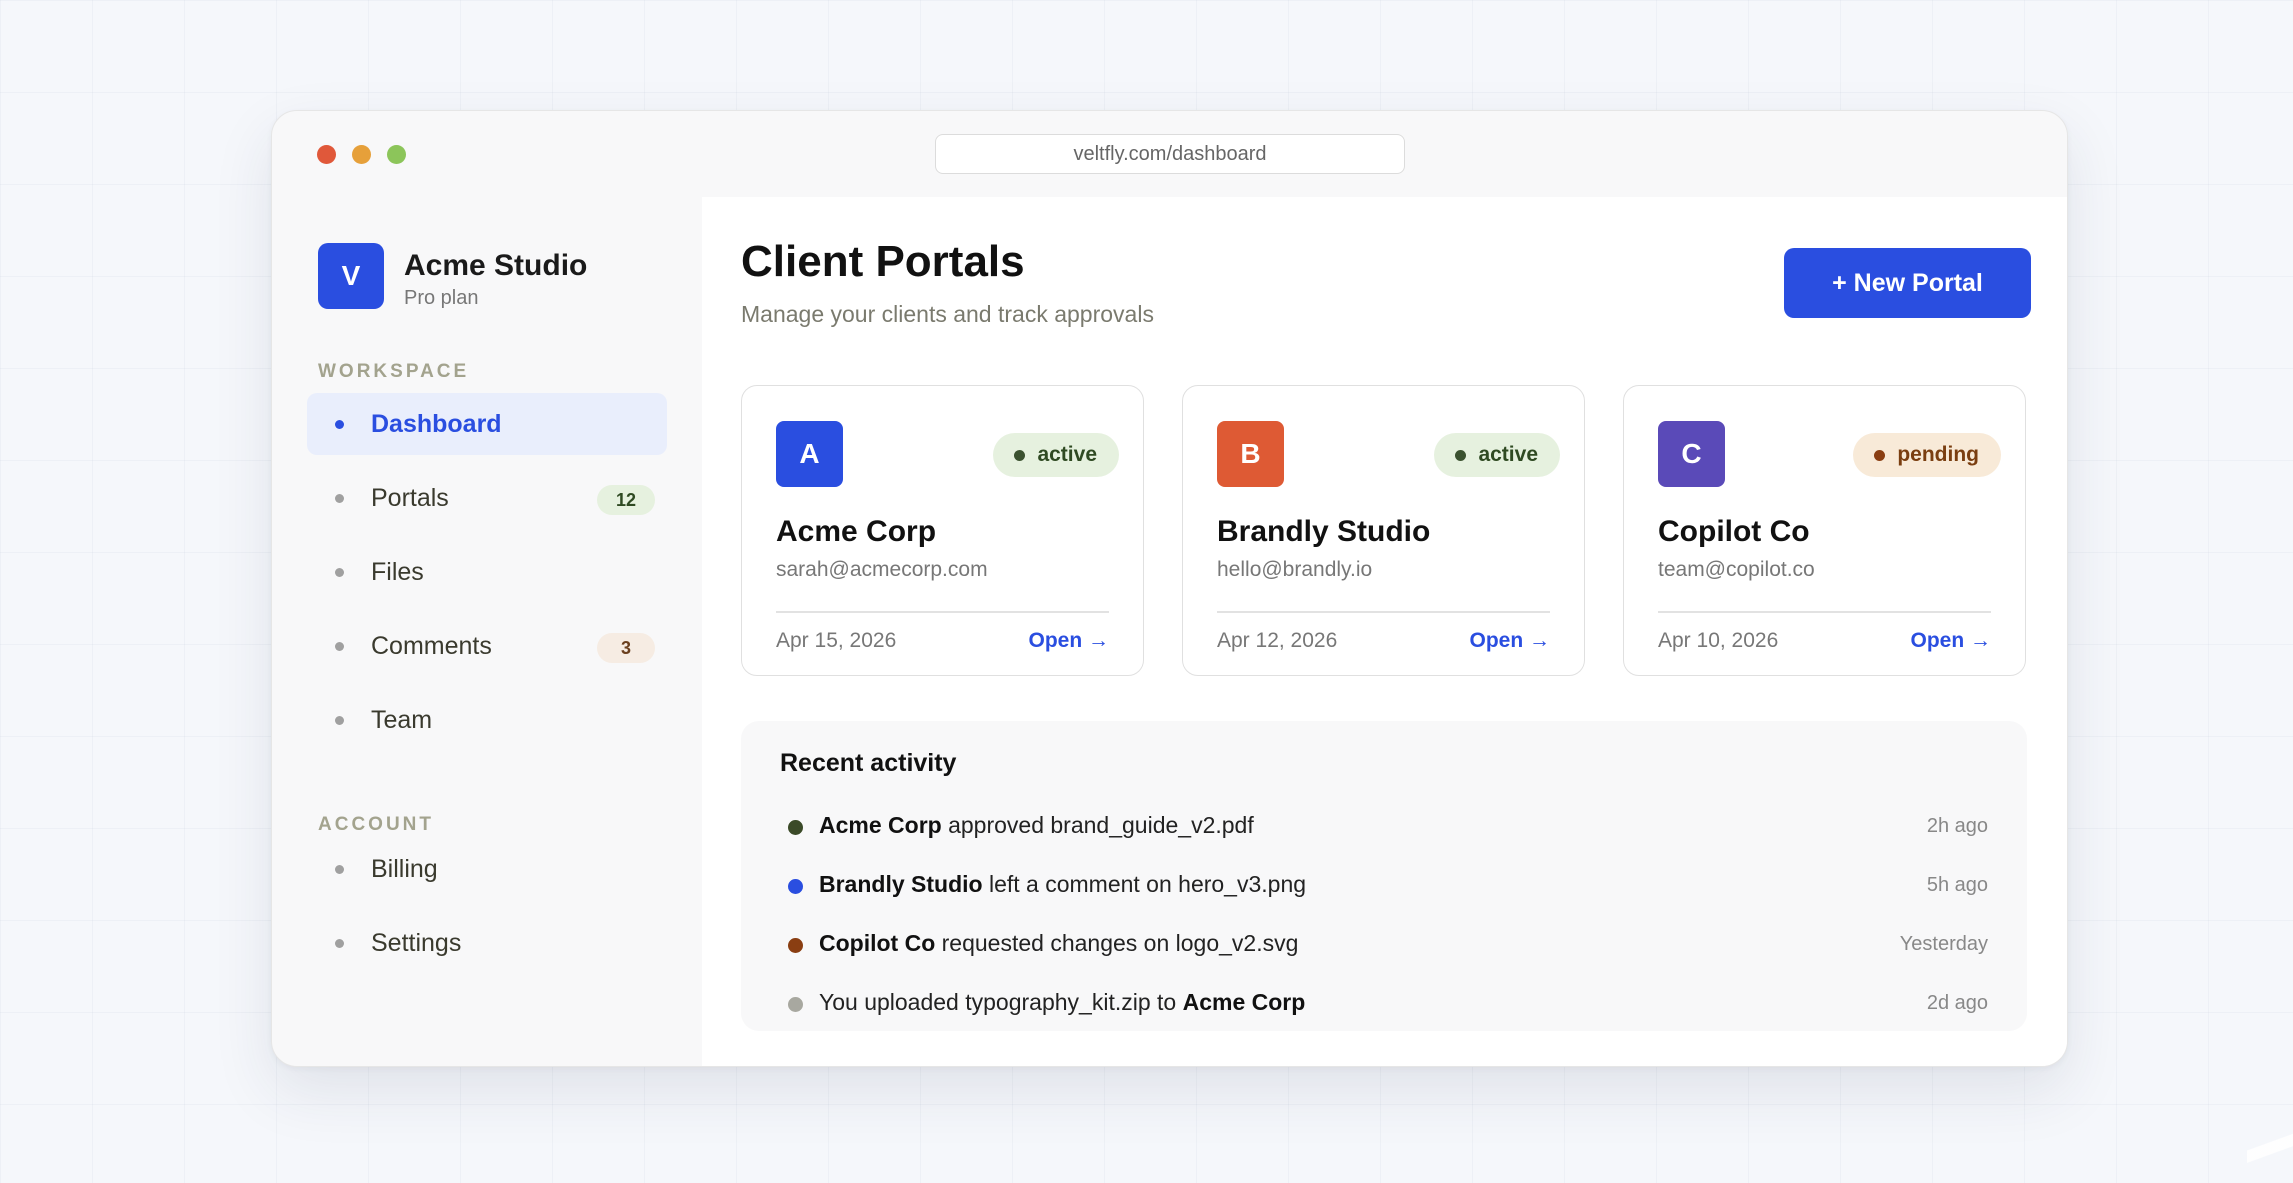 Image resolution: width=2293 pixels, height=1183 pixels. I want to click on sidebar-item-team: Team, so click(487, 720).